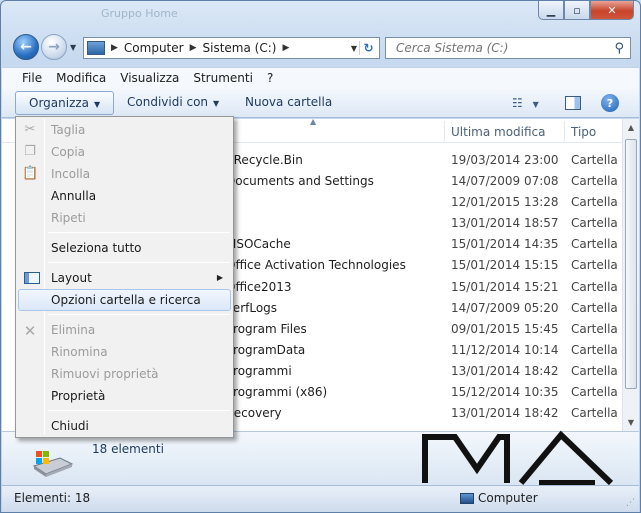 The height and width of the screenshot is (513, 641). Describe the element at coordinates (74, 196) in the screenshot. I see `menu-item-label: Annulla` at that location.